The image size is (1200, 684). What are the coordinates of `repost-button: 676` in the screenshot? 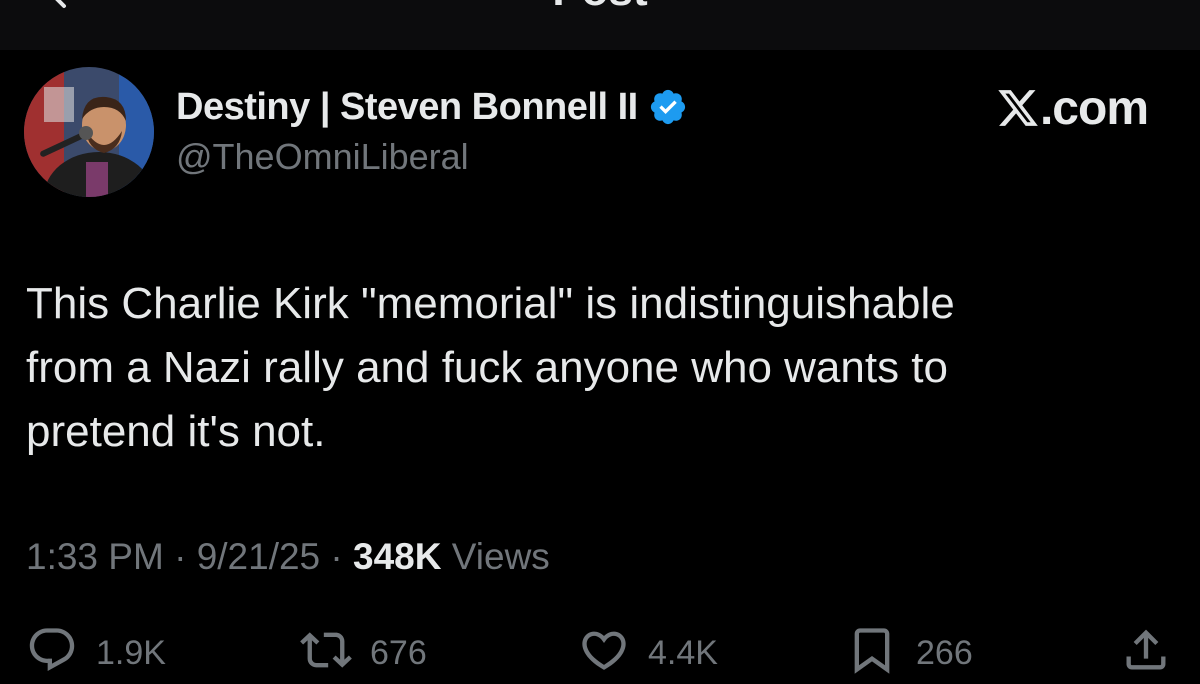 It's located at (363, 650).